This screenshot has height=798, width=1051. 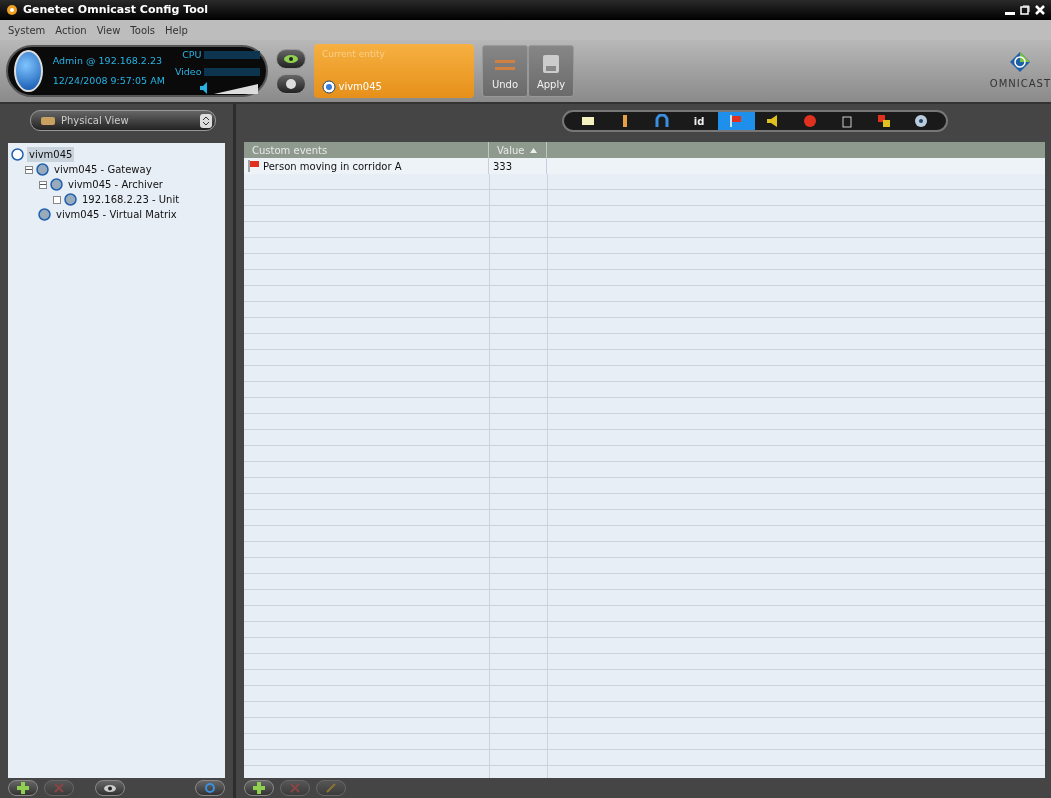 What do you see at coordinates (142, 30) in the screenshot?
I see `menu-item: Tools` at bounding box center [142, 30].